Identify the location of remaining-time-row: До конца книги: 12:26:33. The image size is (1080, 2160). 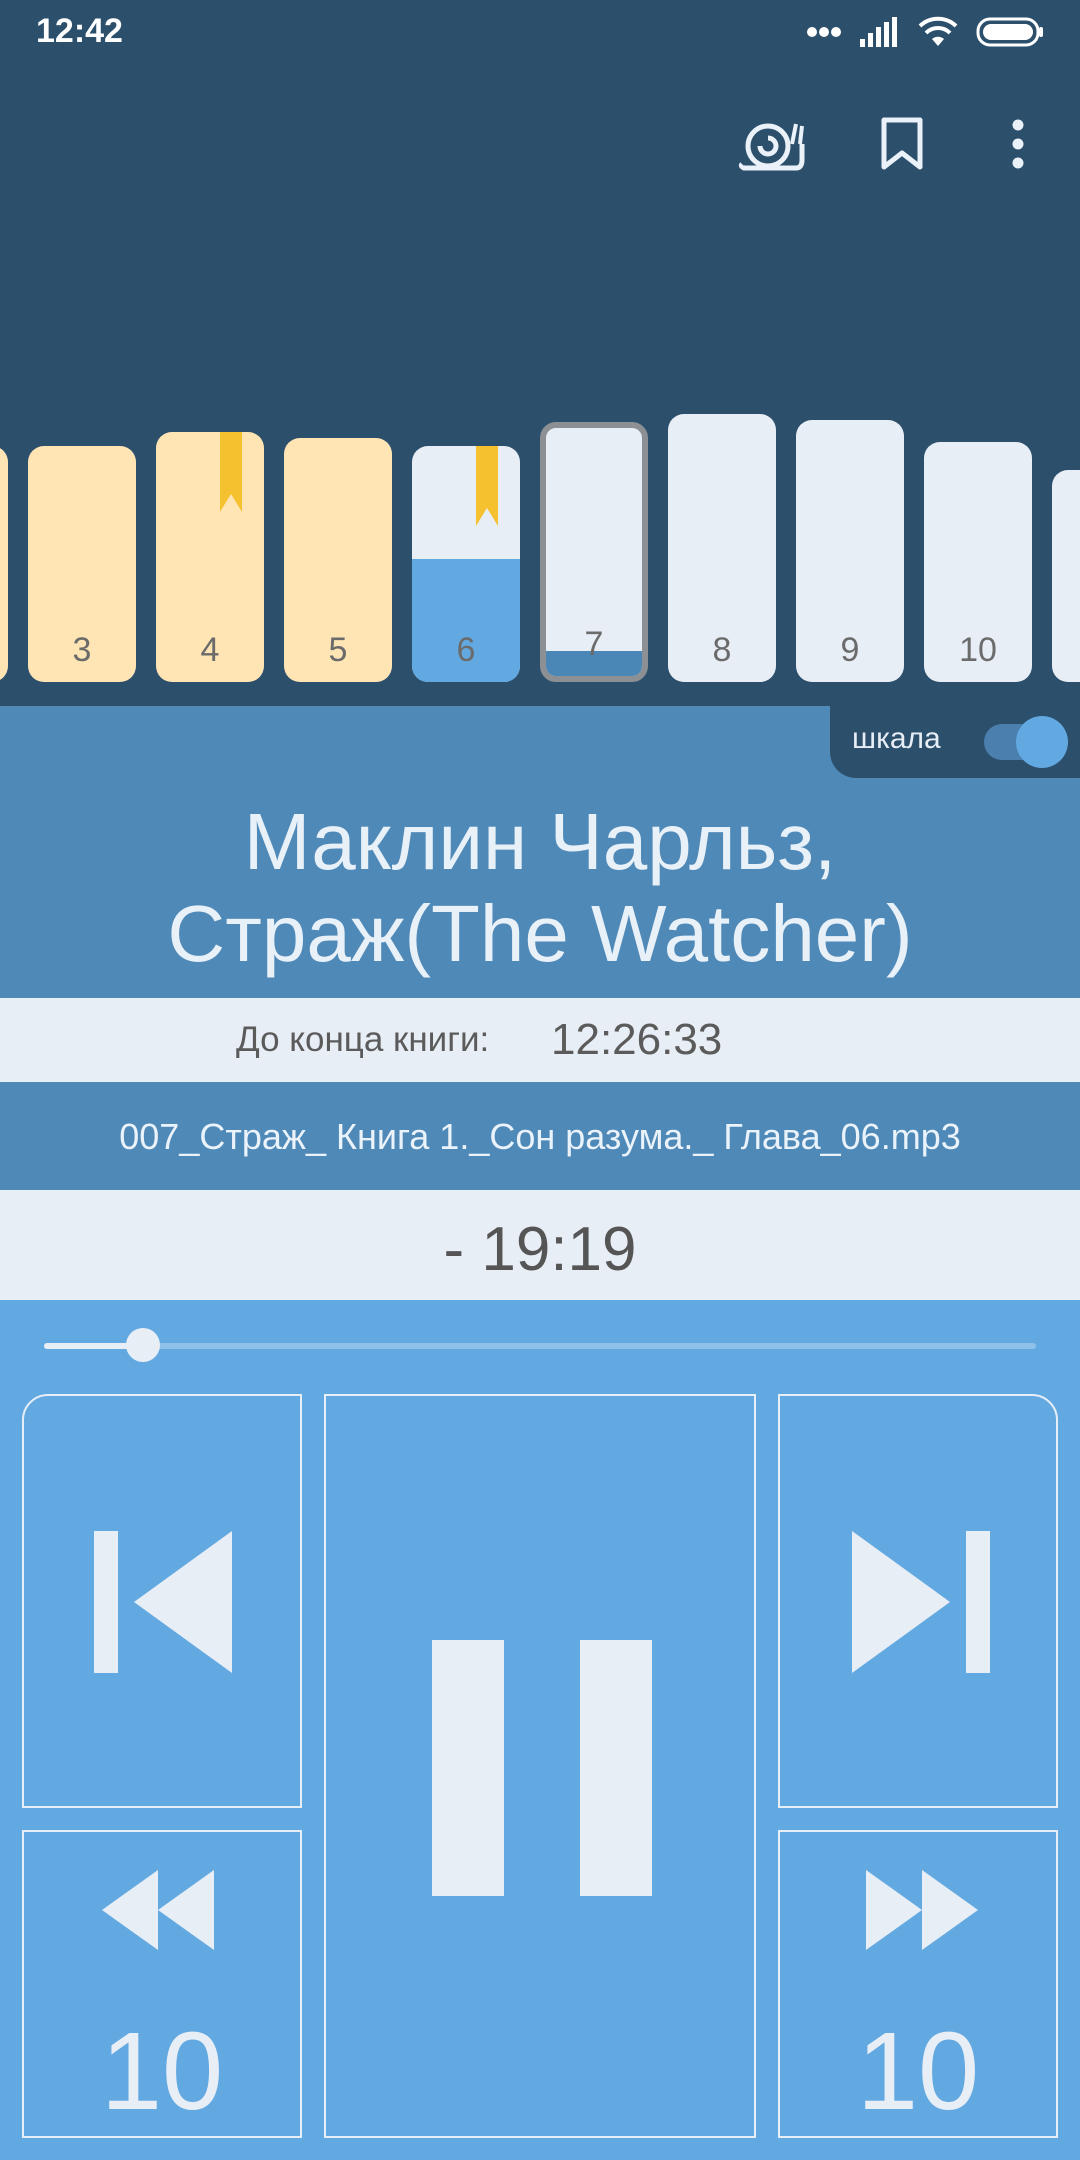
(540, 1040).